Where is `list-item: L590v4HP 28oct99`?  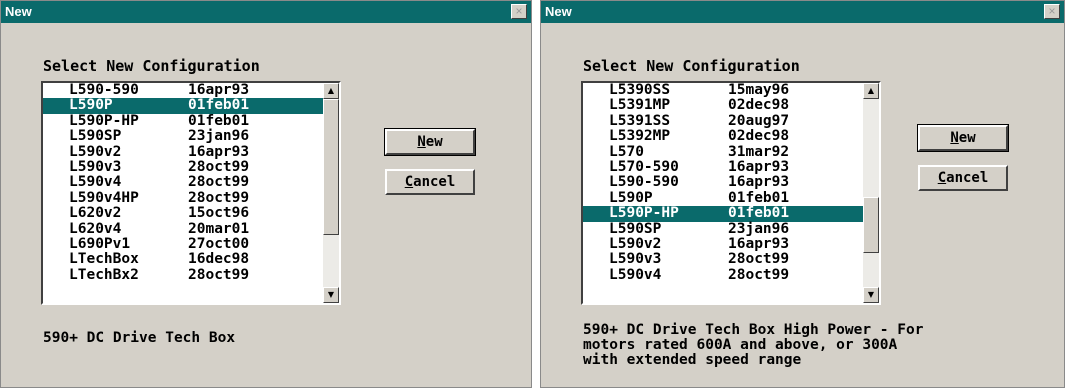 list-item: L590v4HP 28oct99 is located at coordinates (183, 197).